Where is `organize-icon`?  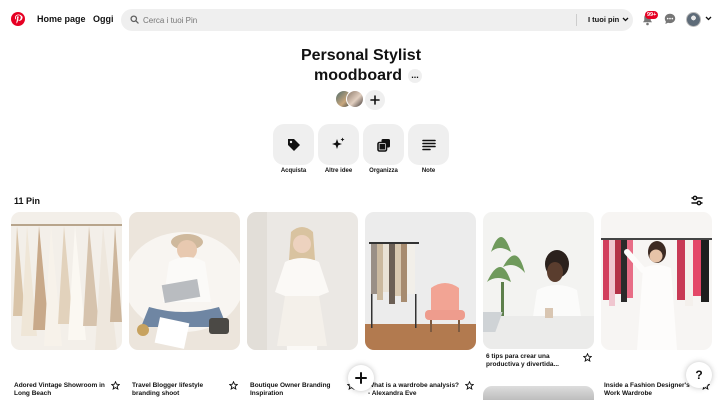 organize-icon is located at coordinates (383, 145).